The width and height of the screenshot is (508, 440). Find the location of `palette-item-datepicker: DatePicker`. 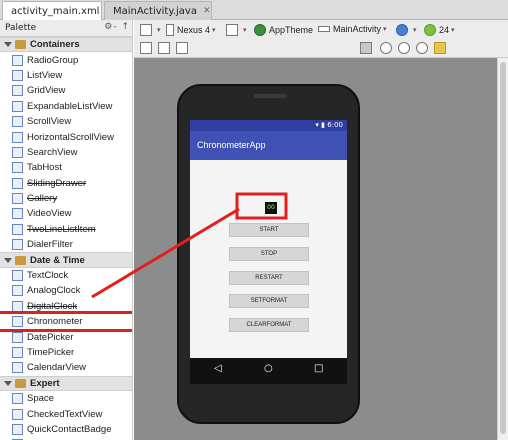

palette-item-datepicker: DatePicker is located at coordinates (66, 336).